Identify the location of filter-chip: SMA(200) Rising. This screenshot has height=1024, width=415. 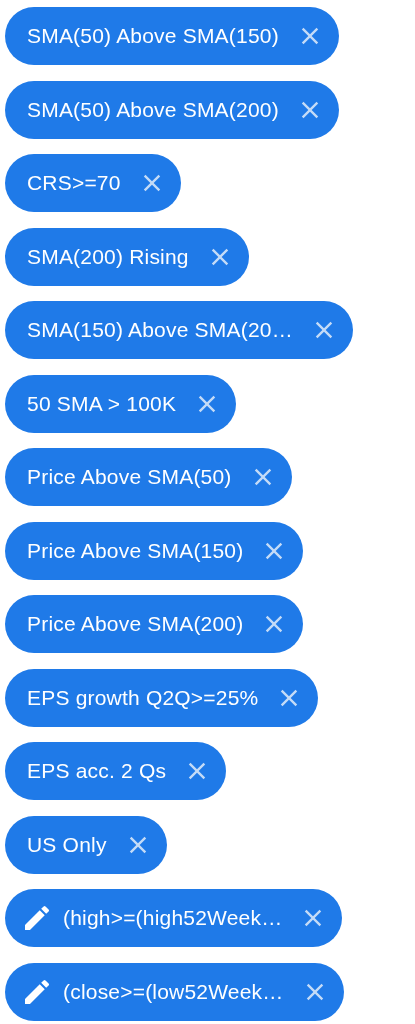
(127, 256).